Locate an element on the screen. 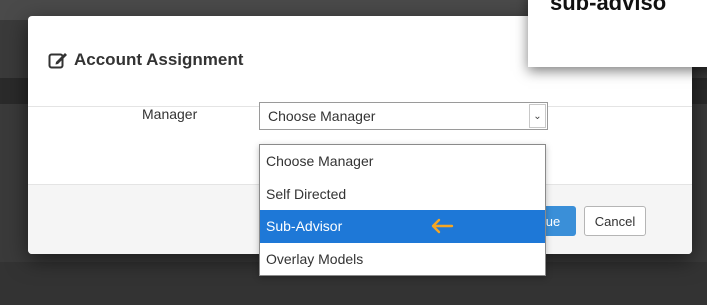 Image resolution: width=707 pixels, height=305 pixels. manager-label: Manager is located at coordinates (170, 114).